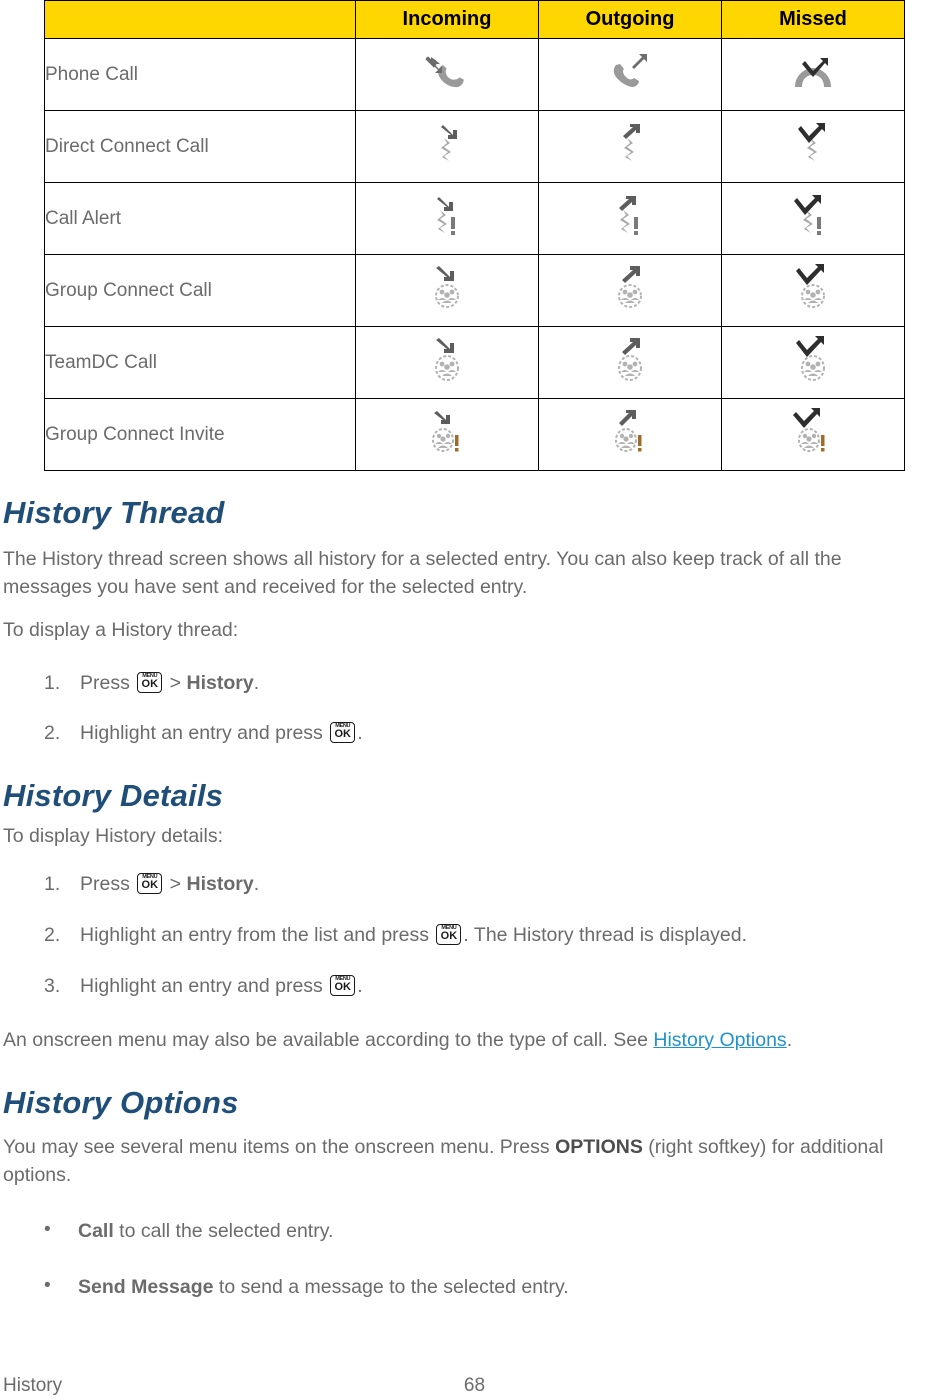 The height and width of the screenshot is (1400, 949). What do you see at coordinates (630, 144) in the screenshot?
I see `direct-connect-outgoing-icon` at bounding box center [630, 144].